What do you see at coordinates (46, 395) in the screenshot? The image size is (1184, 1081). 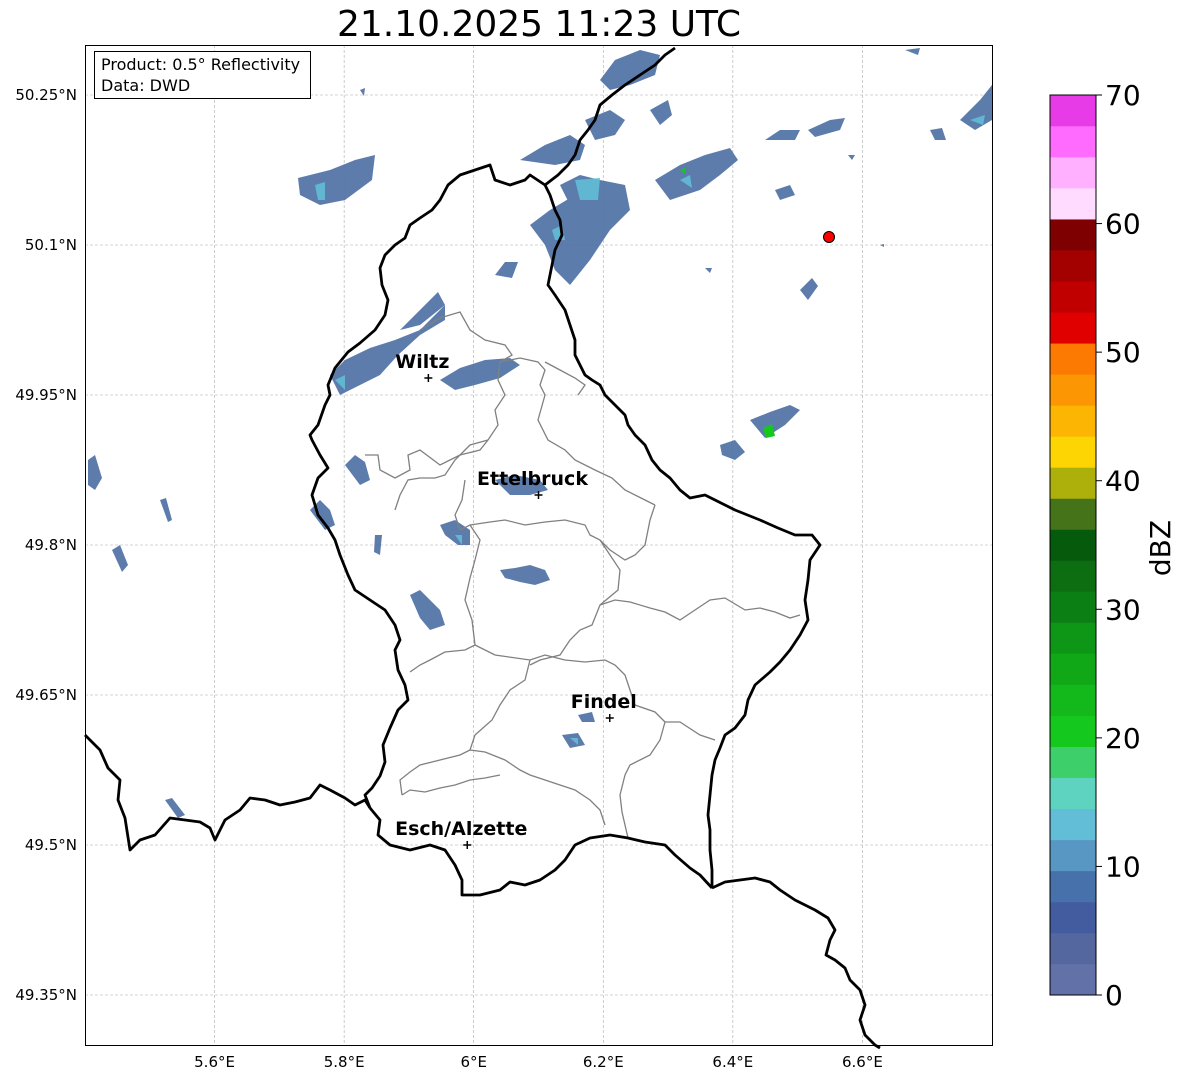 I see `lat-tick-label: 49.95°N` at bounding box center [46, 395].